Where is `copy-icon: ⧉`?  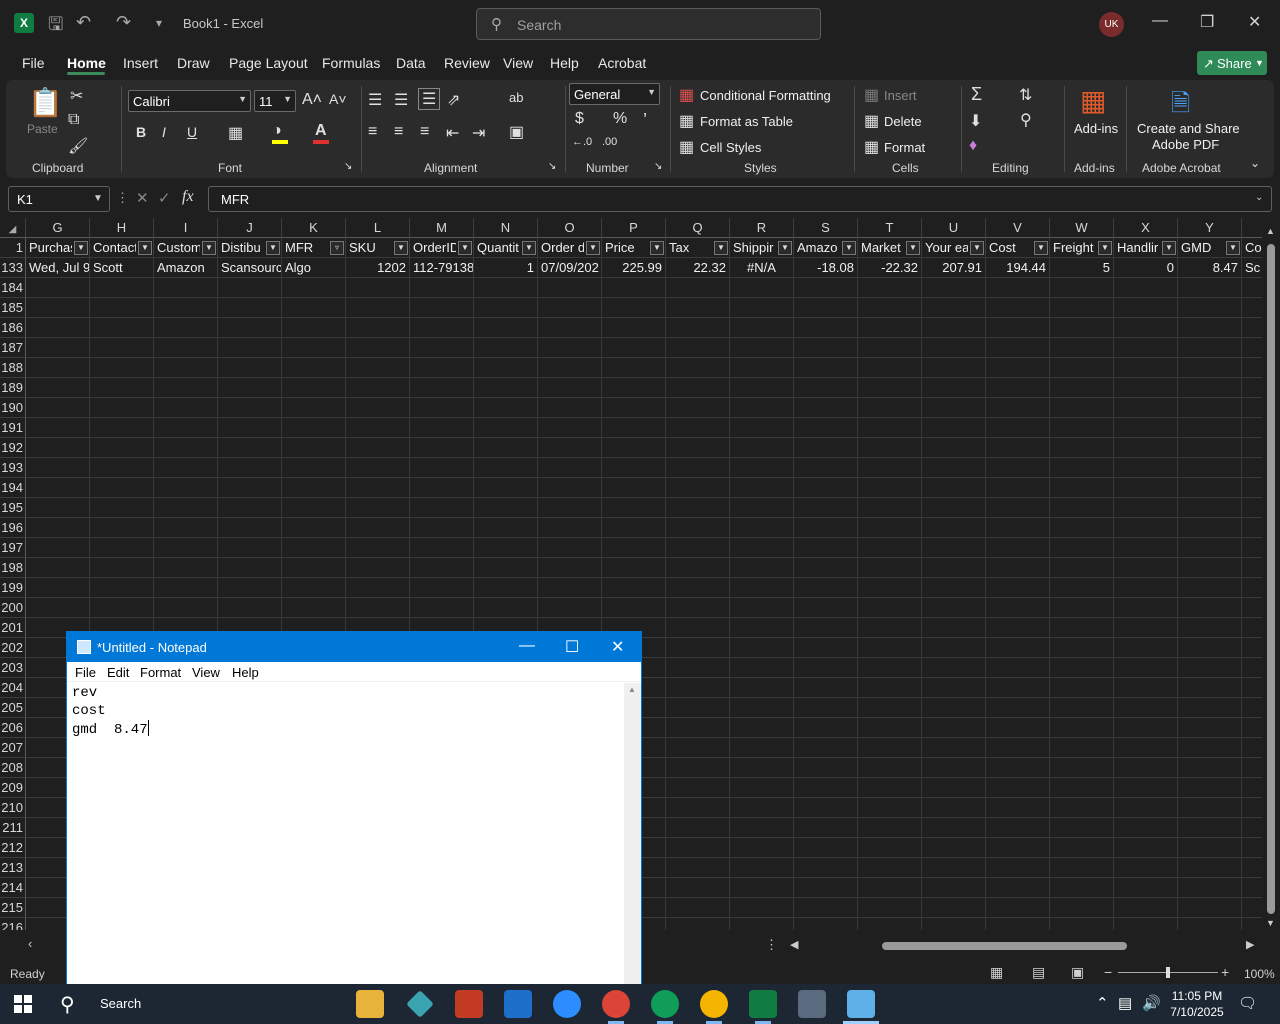
copy-icon: ⧉ is located at coordinates (73, 120).